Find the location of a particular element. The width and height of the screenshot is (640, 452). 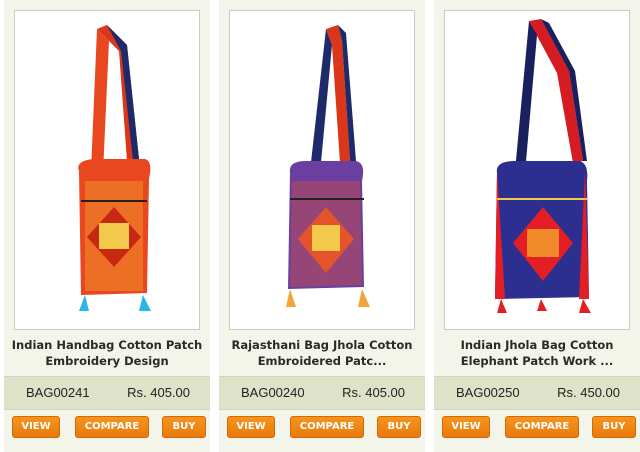

product-title-line1: Indian Jhola Bag Cotton is located at coordinates (537, 345).